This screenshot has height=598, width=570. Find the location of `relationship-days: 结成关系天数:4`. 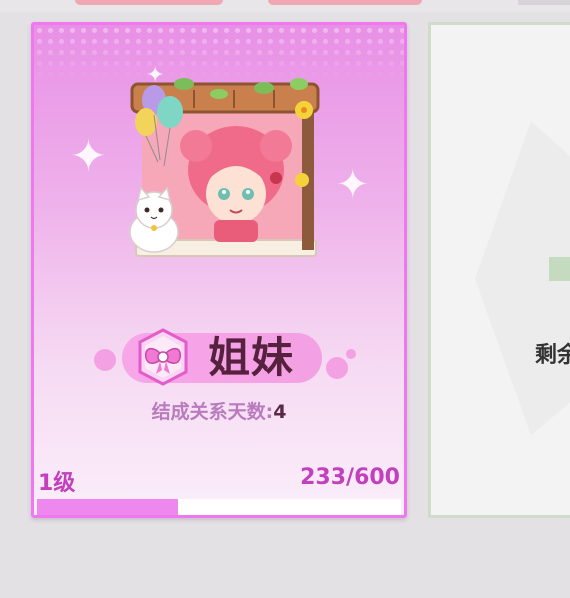

relationship-days: 结成关系天数:4 is located at coordinates (219, 410).